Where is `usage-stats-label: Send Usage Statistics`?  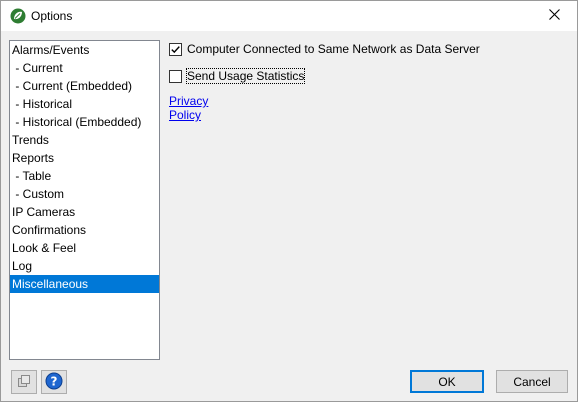
usage-stats-label: Send Usage Statistics is located at coordinates (245, 76).